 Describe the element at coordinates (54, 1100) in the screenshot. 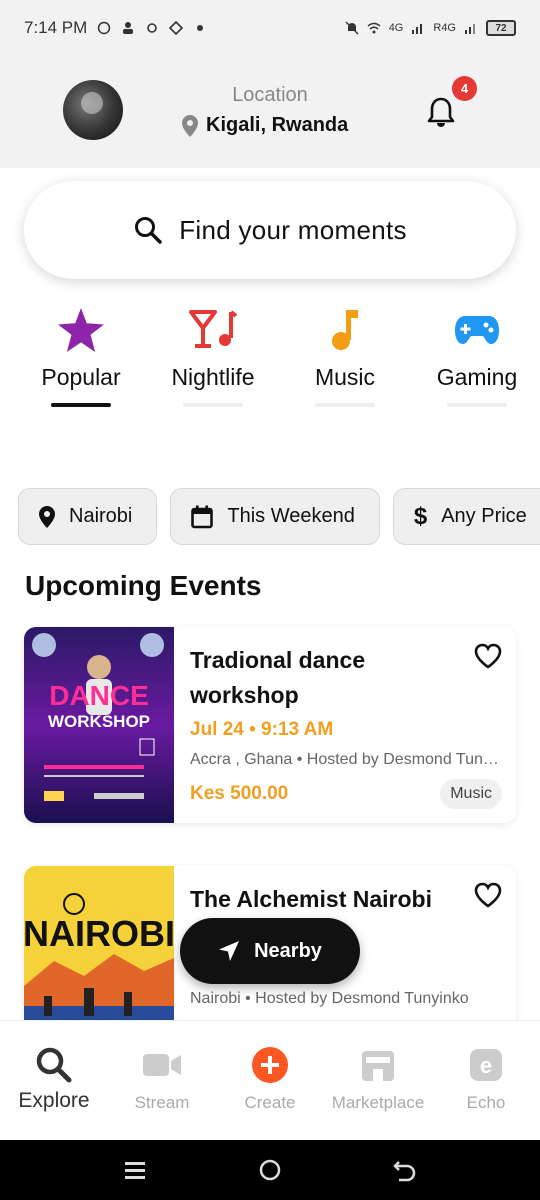

I see `nav-label: Explore` at that location.